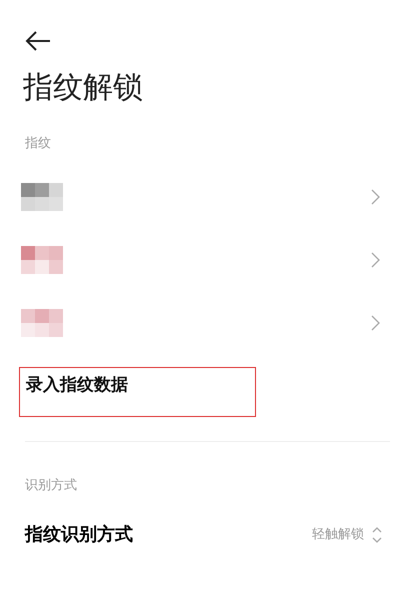 Image resolution: width=400 pixels, height=593 pixels. I want to click on up-down-chevron-icon, so click(377, 535).